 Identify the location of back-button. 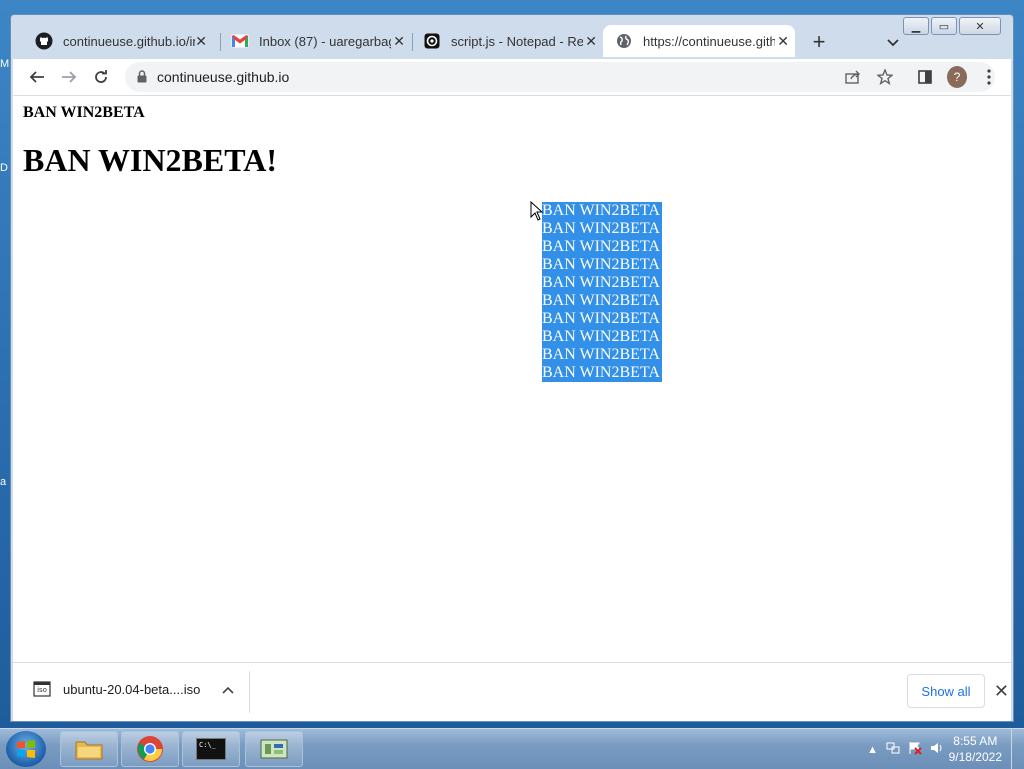
(37, 77).